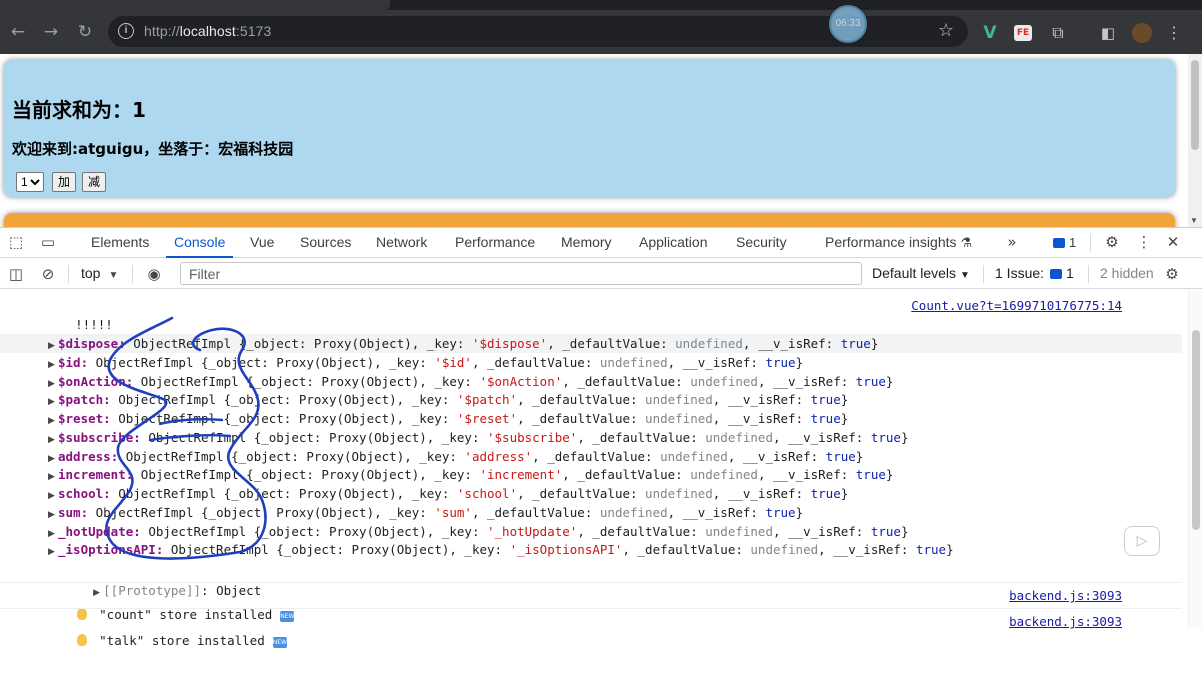 Image resolution: width=1202 pixels, height=688 pixels. Describe the element at coordinates (1195, 105) in the screenshot. I see `page-scrollbar-thumb` at that location.